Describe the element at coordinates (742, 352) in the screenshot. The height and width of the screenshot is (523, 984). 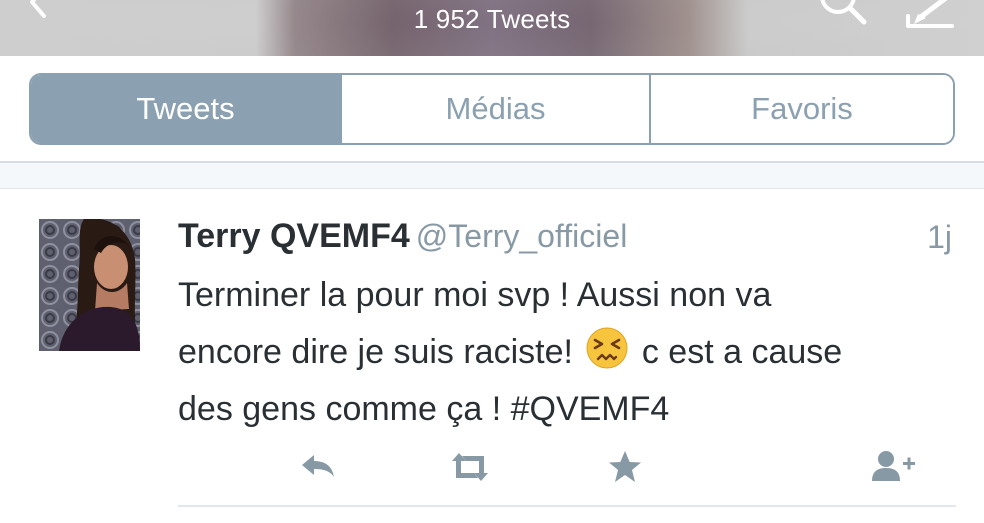
I see `tweet-text-line-2b: c est a cause` at that location.